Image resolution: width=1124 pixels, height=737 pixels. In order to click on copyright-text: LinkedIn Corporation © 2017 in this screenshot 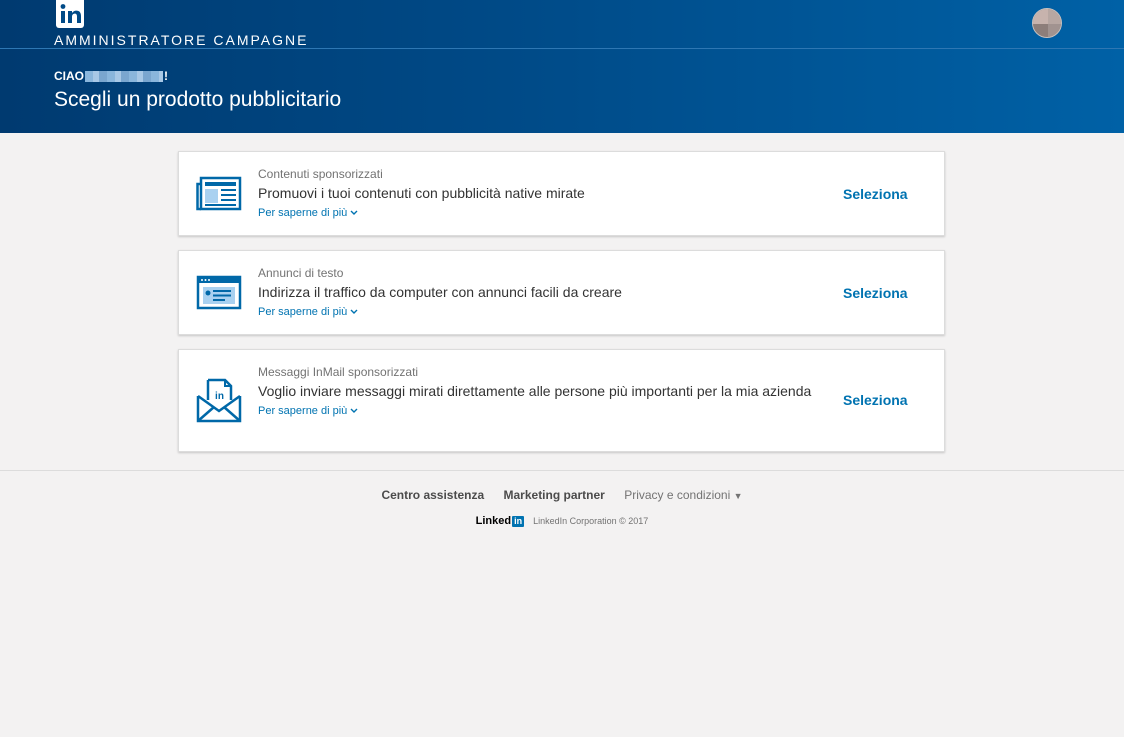, I will do `click(591, 521)`.